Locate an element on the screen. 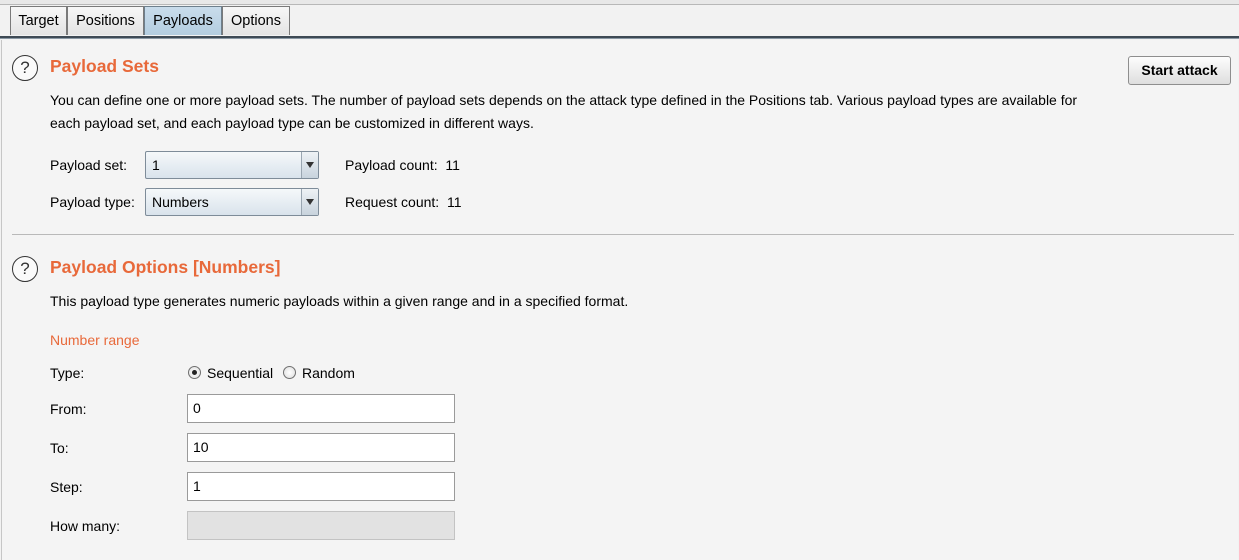 The image size is (1239, 560). section-divider is located at coordinates (623, 234).